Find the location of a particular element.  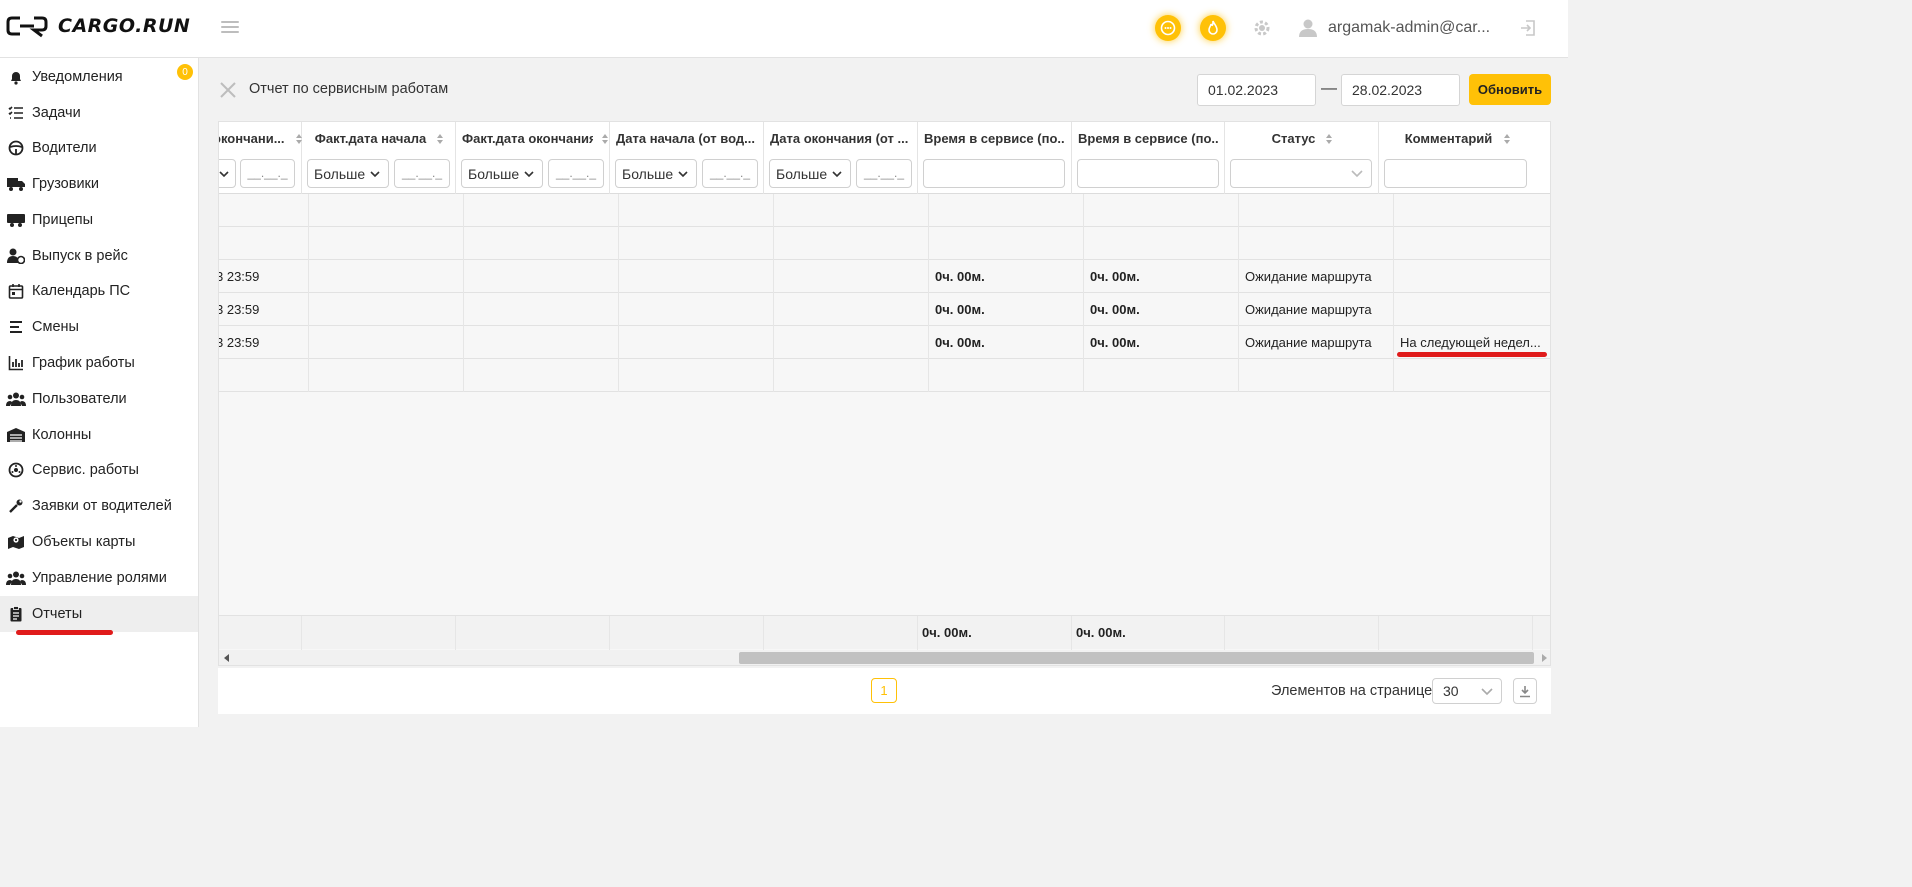

column-header-end-date: окончани... __.__._ is located at coordinates (260, 158).